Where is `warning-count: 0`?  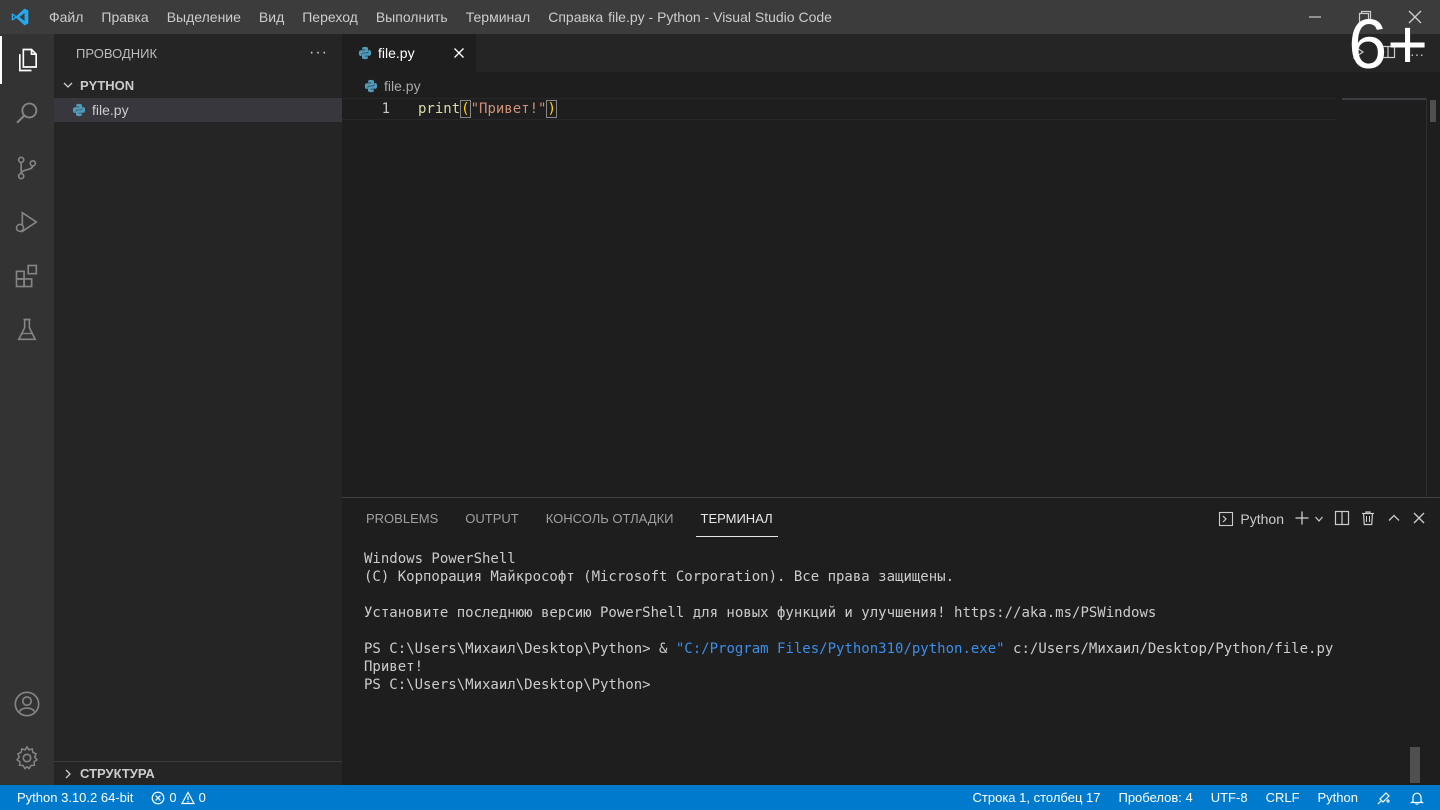
warning-count: 0 is located at coordinates (202, 797).